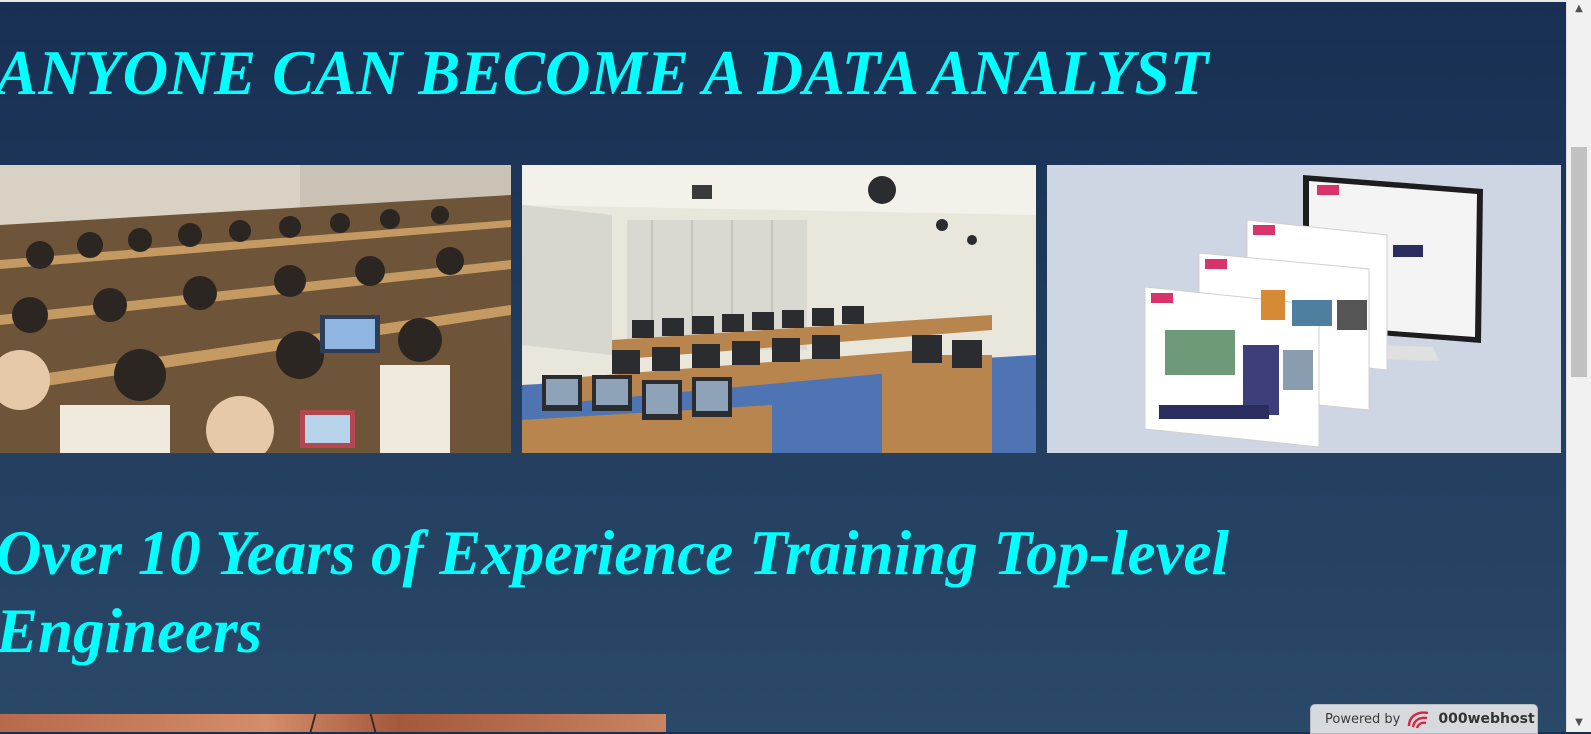 The width and height of the screenshot is (1591, 734). What do you see at coordinates (1579, 262) in the screenshot?
I see `scroll-thumb` at bounding box center [1579, 262].